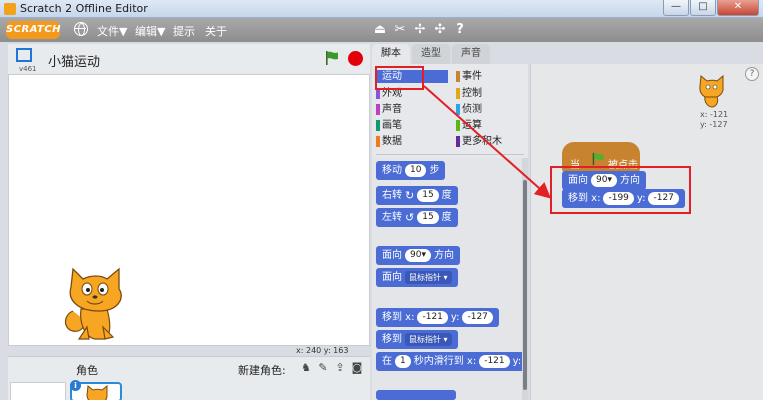 Image resolution: width=763 pixels, height=400 pixels. What do you see at coordinates (306, 367) in the screenshot?
I see `sprite-library-icon: ♞` at bounding box center [306, 367].